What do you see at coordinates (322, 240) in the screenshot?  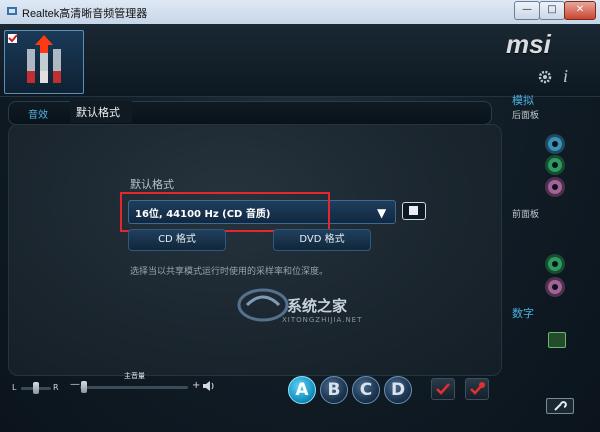 I see `dvd-format-button: DVD 格式` at bounding box center [322, 240].